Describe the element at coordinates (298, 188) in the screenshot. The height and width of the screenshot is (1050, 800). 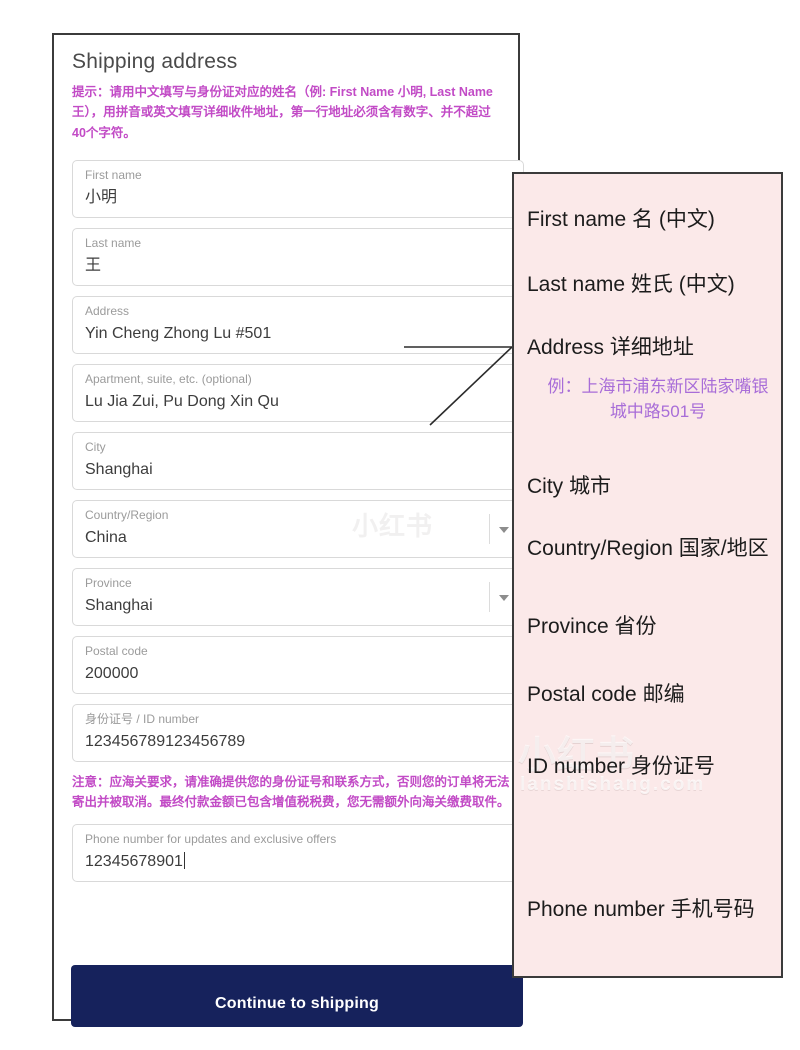
I see `first-name-field: First name 小明` at that location.